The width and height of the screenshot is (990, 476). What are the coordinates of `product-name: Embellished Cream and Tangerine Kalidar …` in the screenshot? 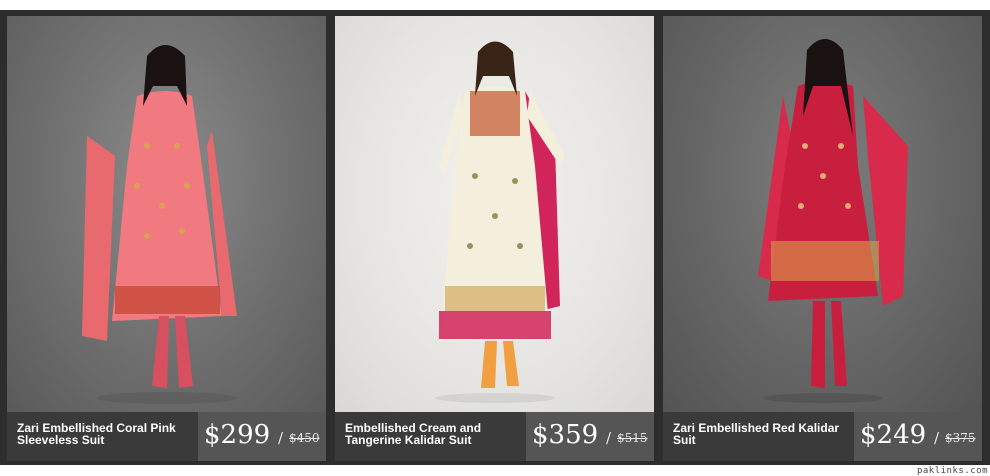 It's located at (436, 434).